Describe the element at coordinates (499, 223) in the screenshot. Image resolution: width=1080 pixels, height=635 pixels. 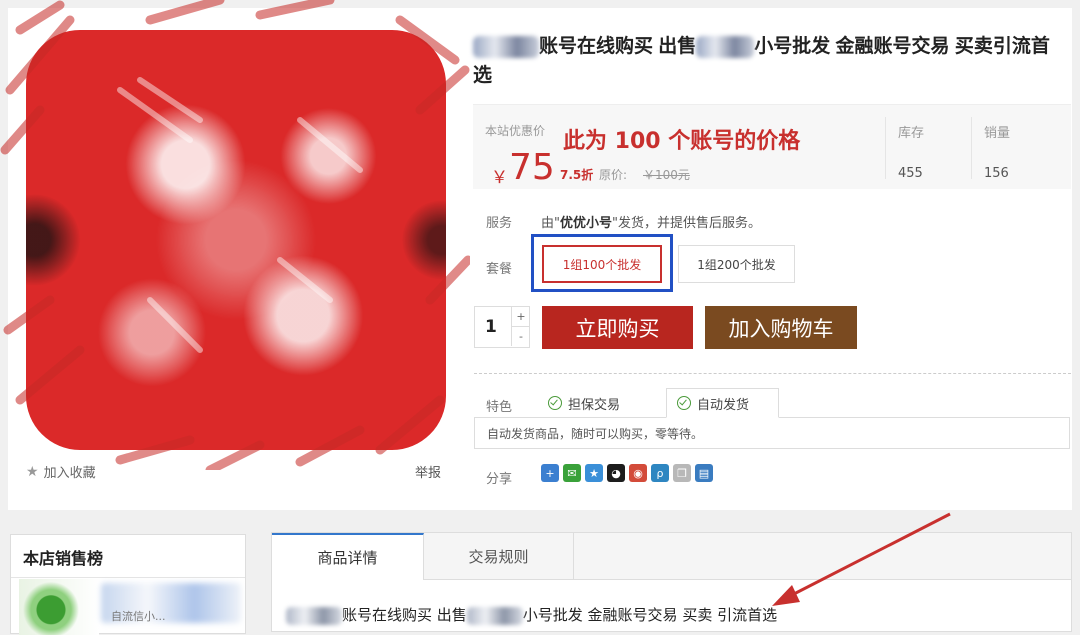
I see `service-label: 服务` at that location.